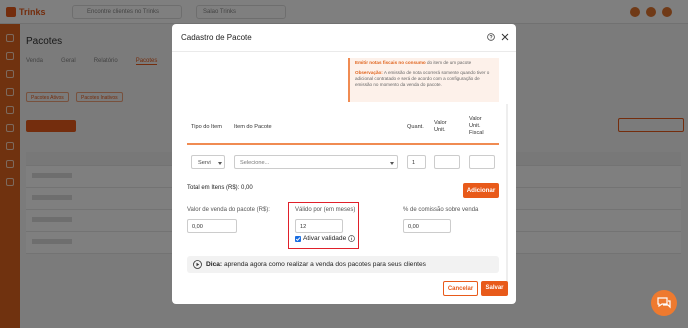 This screenshot has height=328, width=688. Describe the element at coordinates (197, 264) in the screenshot. I see `play-icon` at that location.